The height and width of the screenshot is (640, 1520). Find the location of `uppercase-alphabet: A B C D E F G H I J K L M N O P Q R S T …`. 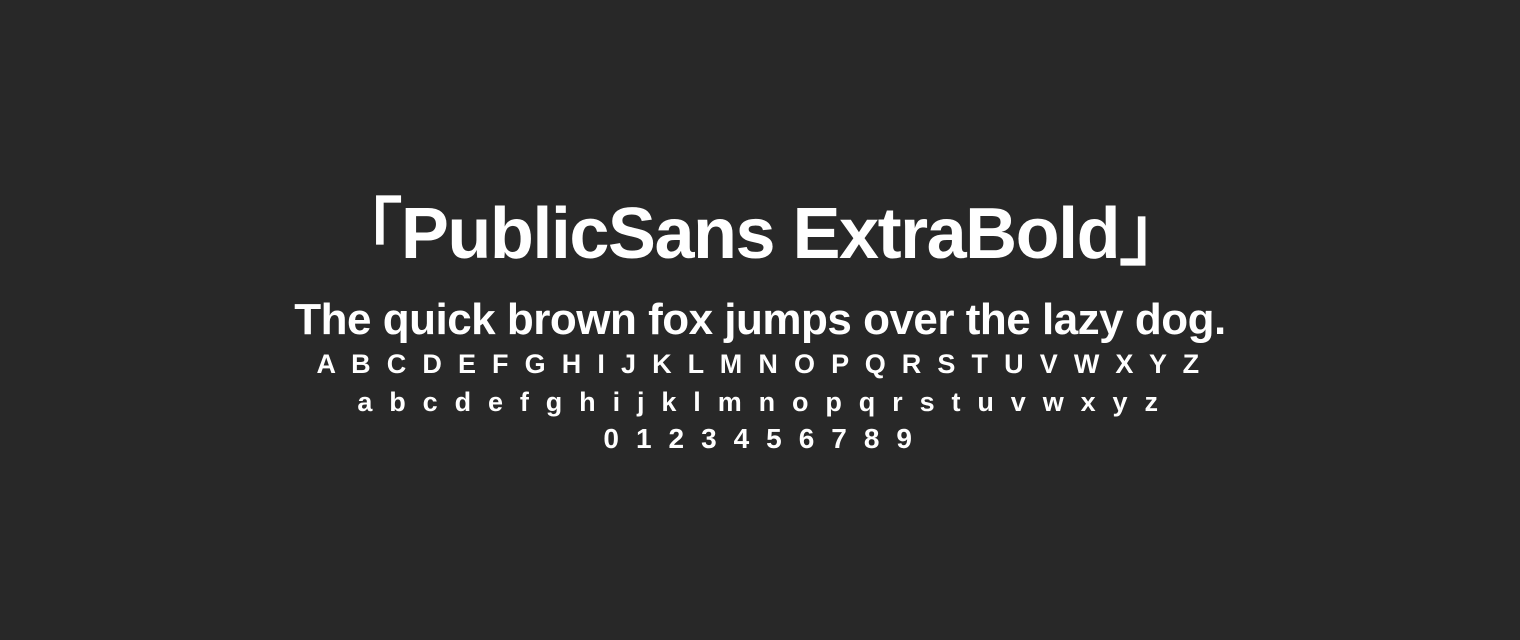

uppercase-alphabet: A B C D E F G H I J K L M N O P Q R S T … is located at coordinates (760, 364).